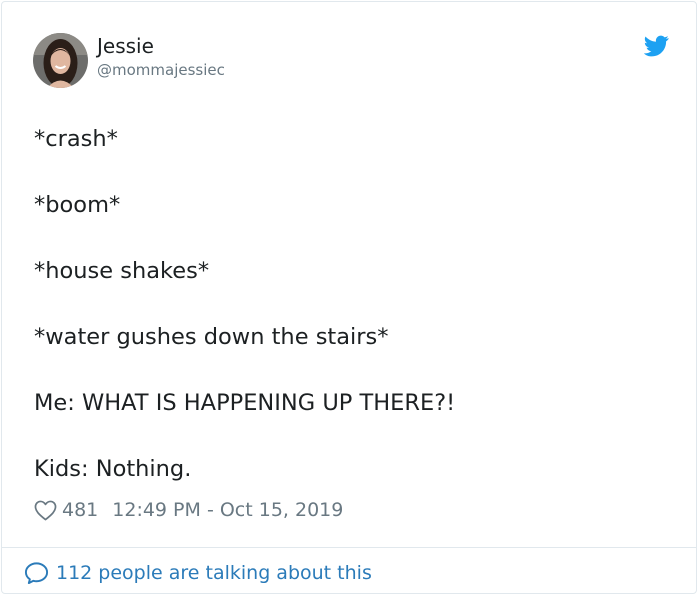  What do you see at coordinates (211, 337) in the screenshot?
I see `tweet-line: *water gushes down the stairs*` at bounding box center [211, 337].